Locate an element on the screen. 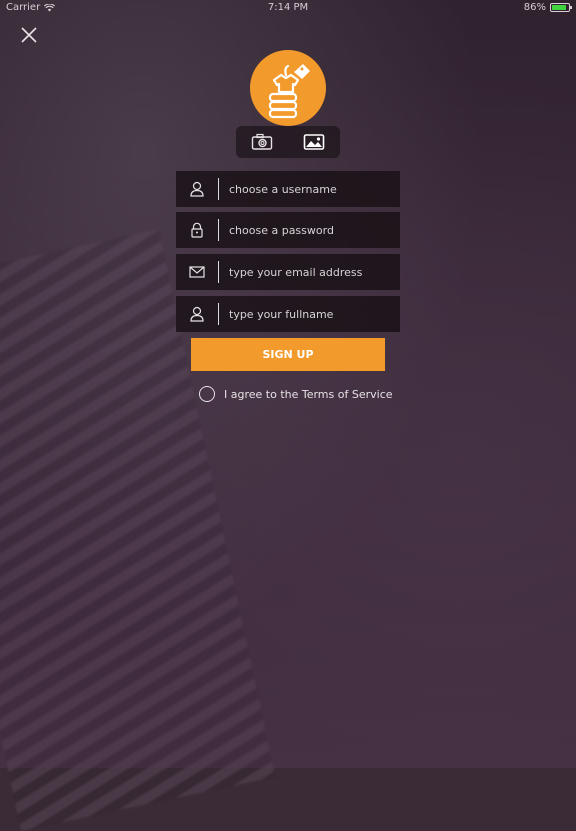 The image size is (576, 831). status-bar: Carrier 7:14 PM 86% is located at coordinates (288, 8).